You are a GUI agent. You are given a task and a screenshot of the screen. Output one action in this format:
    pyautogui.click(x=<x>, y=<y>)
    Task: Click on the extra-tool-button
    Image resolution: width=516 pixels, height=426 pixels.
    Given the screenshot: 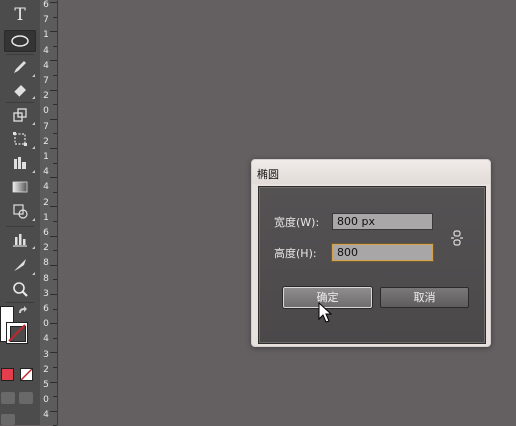 What is the action you would take?
    pyautogui.click(x=8, y=419)
    